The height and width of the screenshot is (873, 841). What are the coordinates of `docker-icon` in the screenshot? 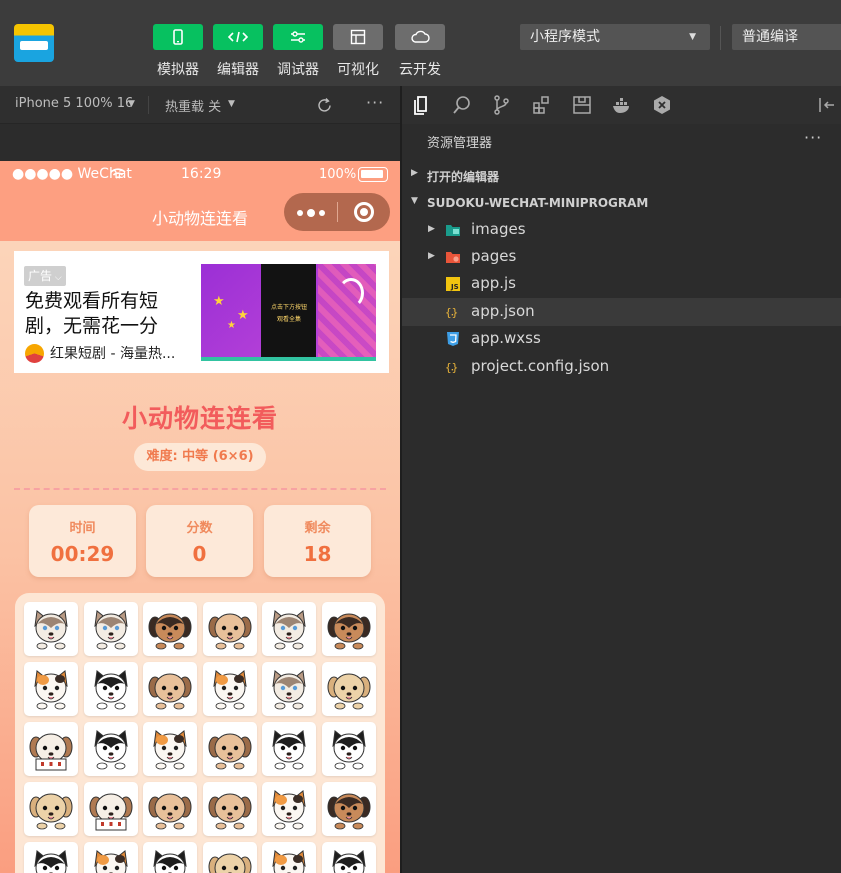 It's located at (622, 105).